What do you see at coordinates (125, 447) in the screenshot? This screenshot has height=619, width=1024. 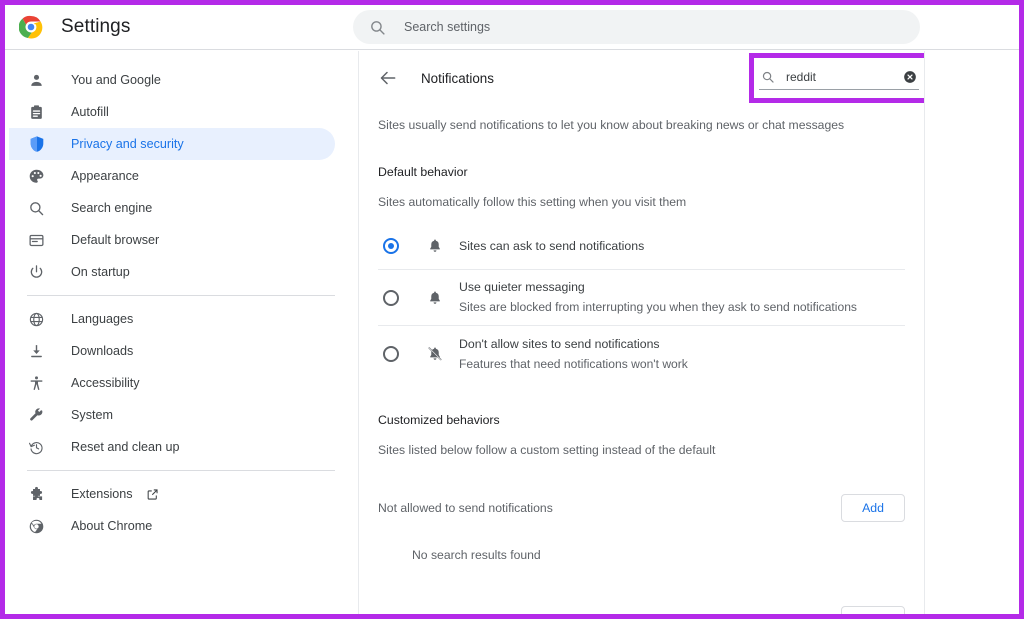 I see `sidebar-item-label: Reset and clean up` at bounding box center [125, 447].